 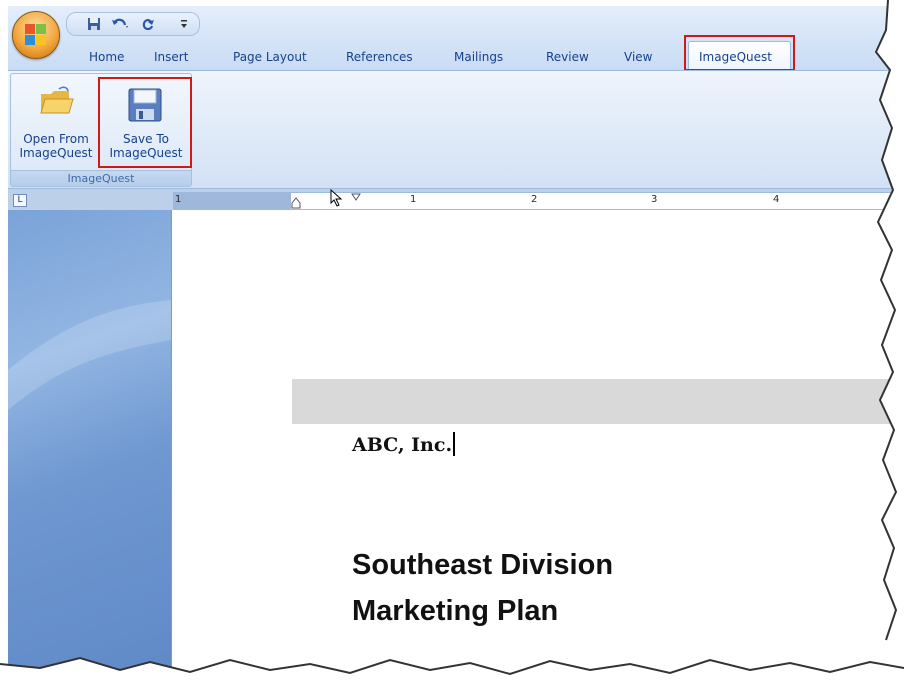 I want to click on header-shading-band, so click(x=598, y=401).